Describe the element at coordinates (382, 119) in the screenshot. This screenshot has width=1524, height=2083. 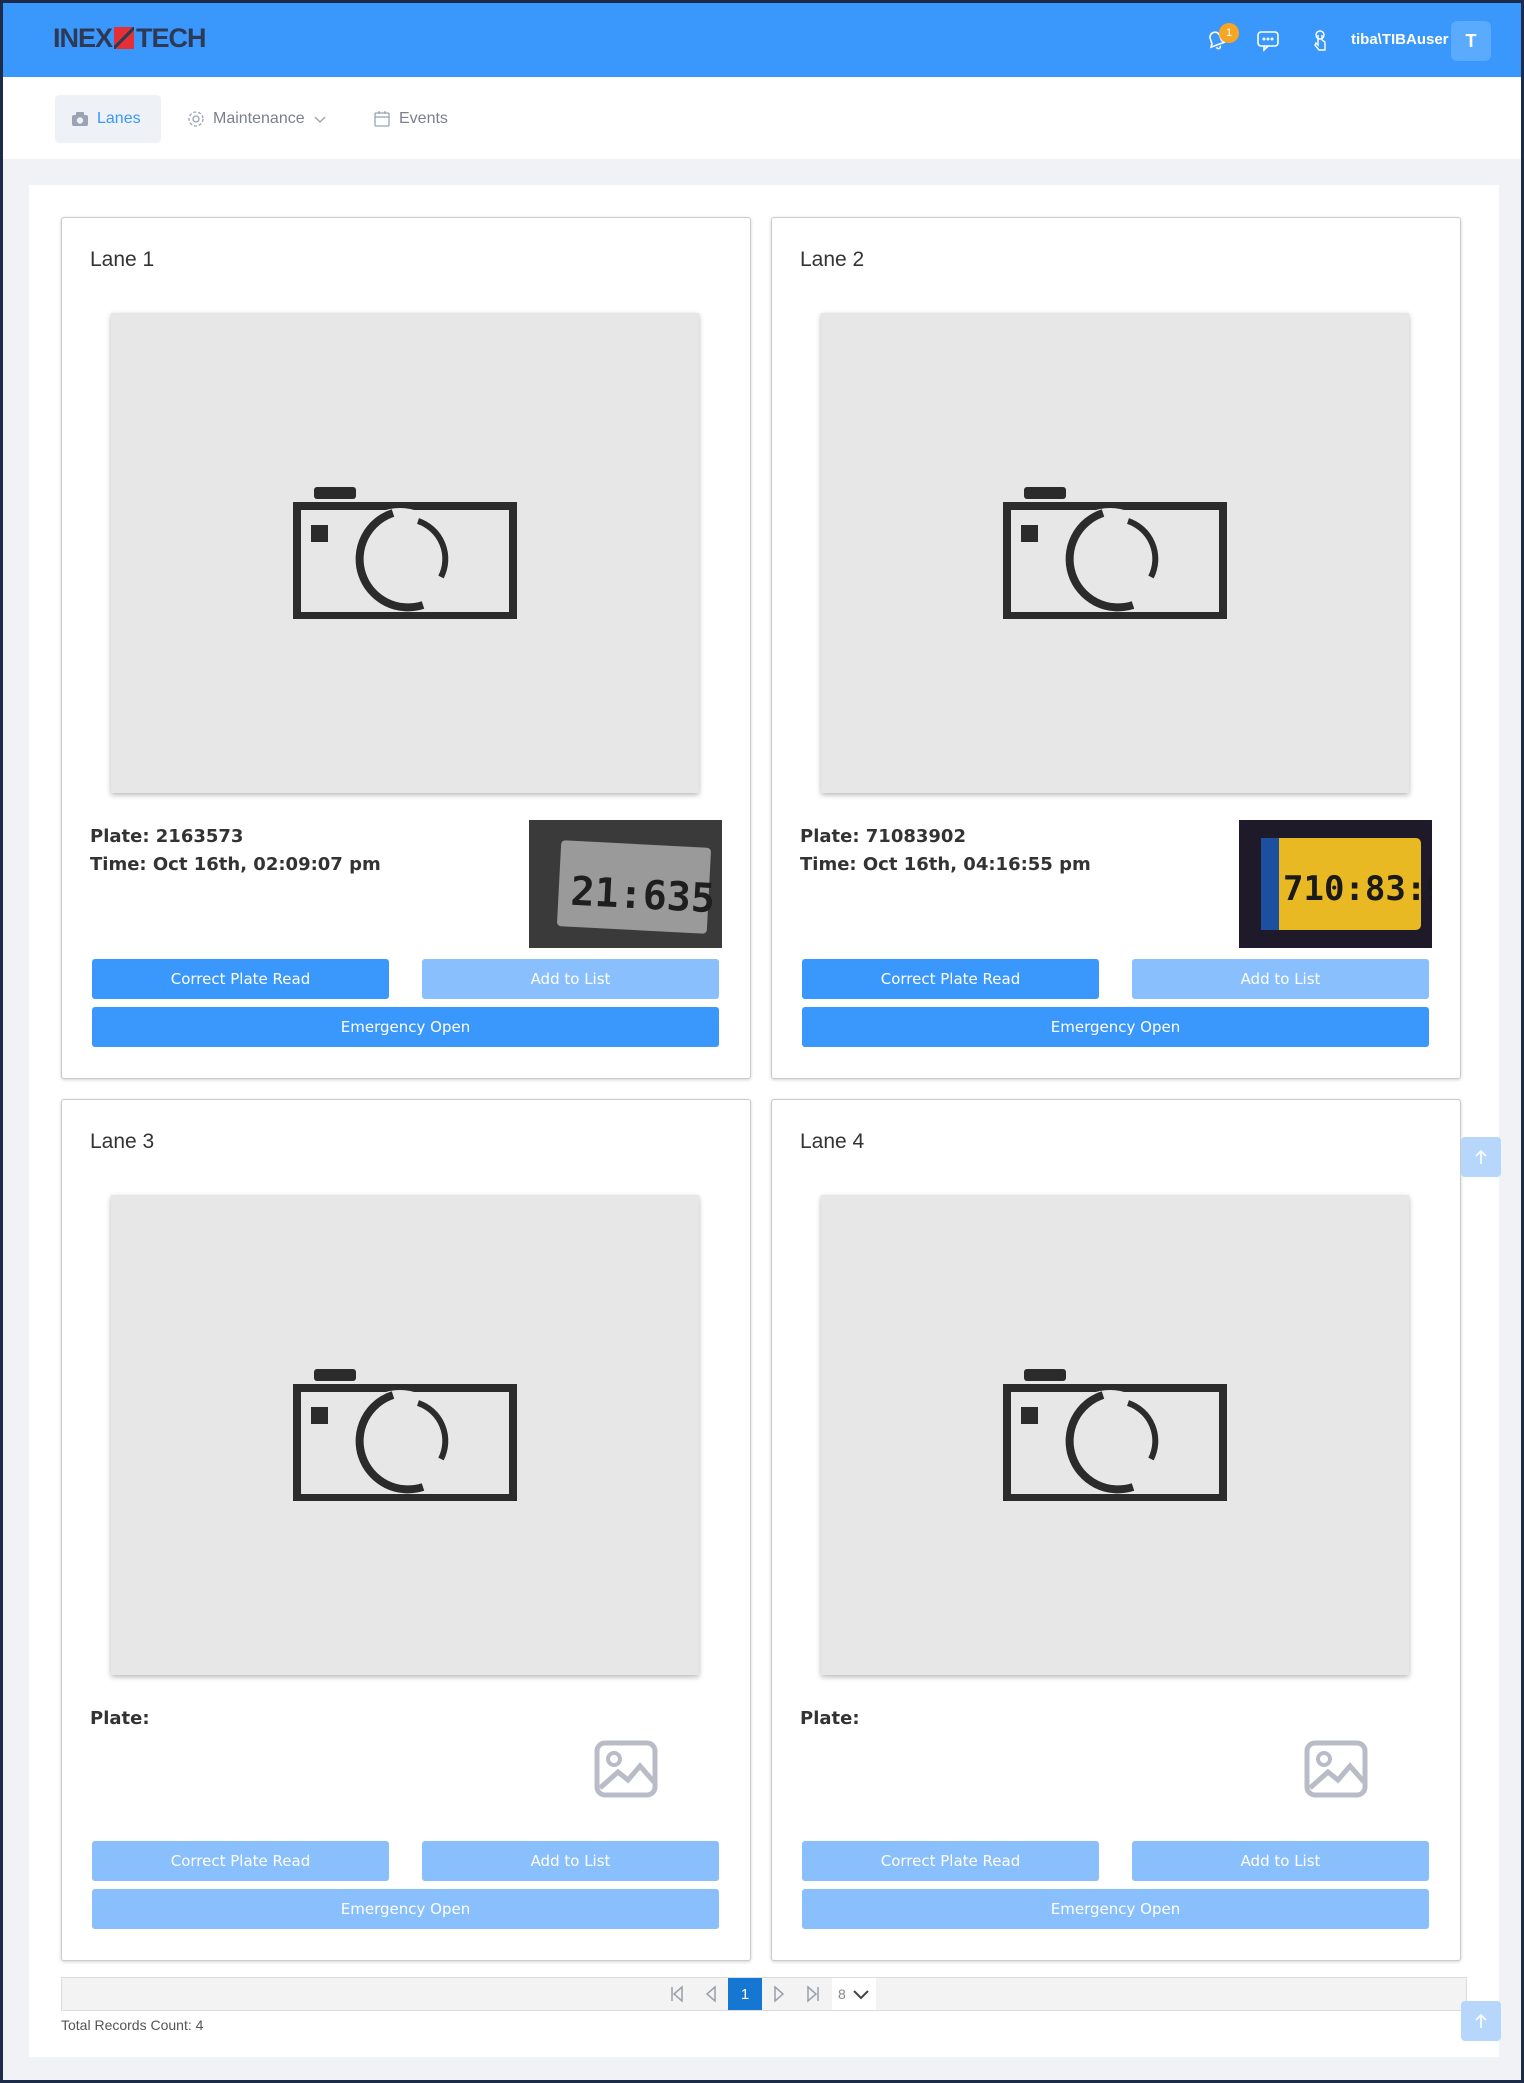
I see `calendar-icon` at that location.